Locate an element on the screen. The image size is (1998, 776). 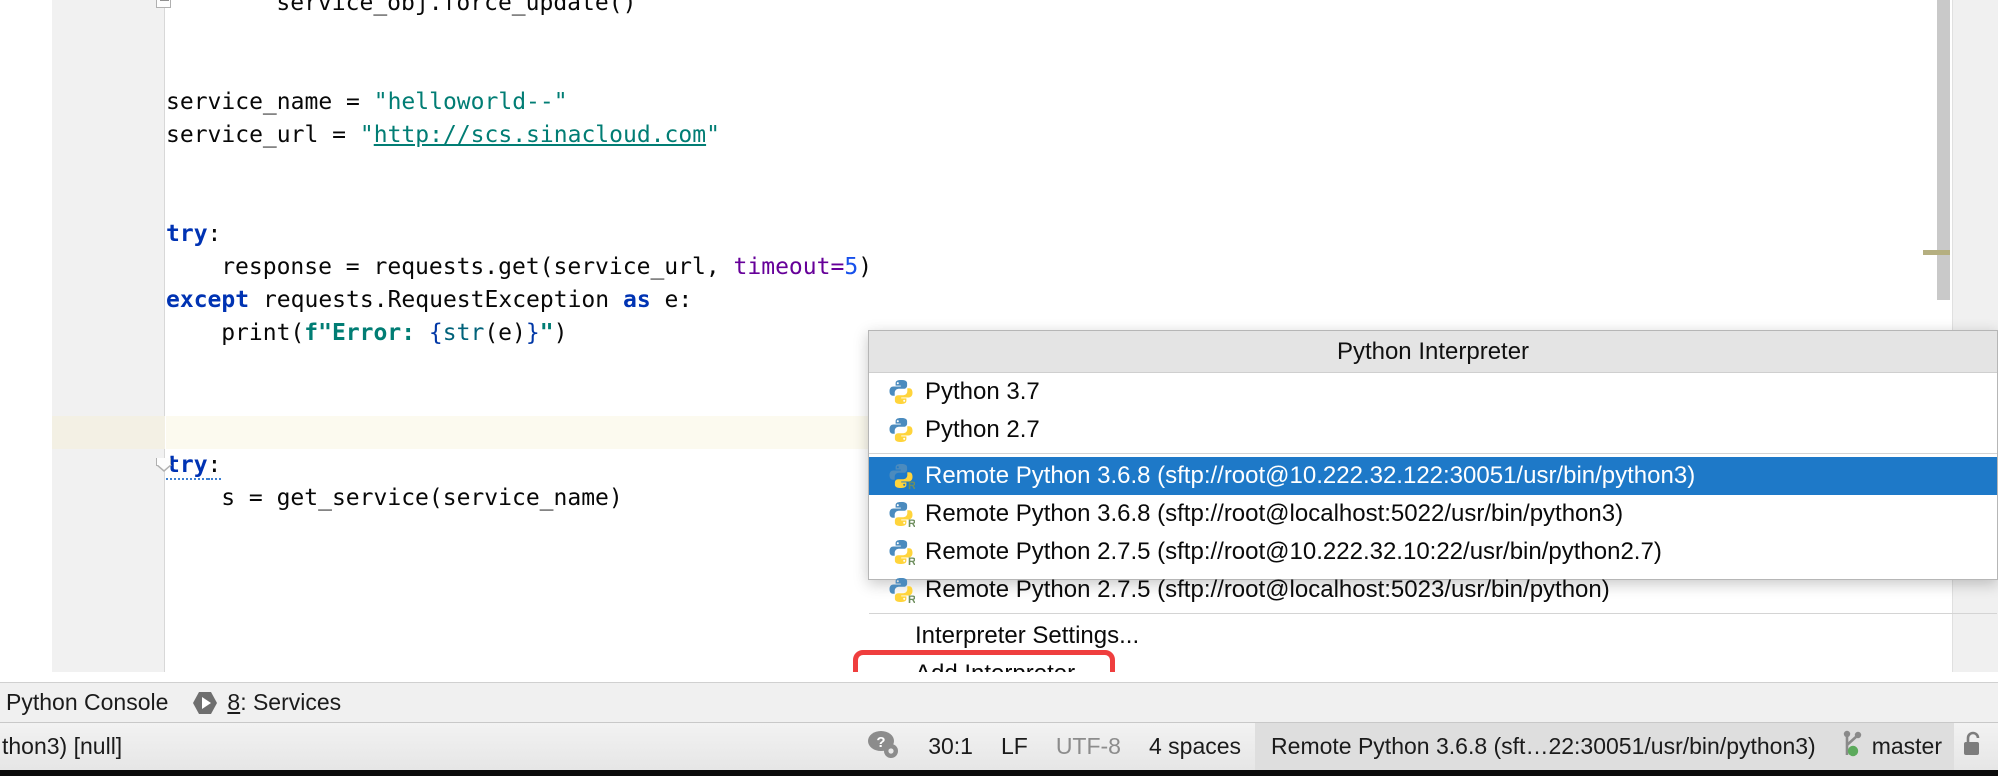
code-token: = is located at coordinates (837, 267).